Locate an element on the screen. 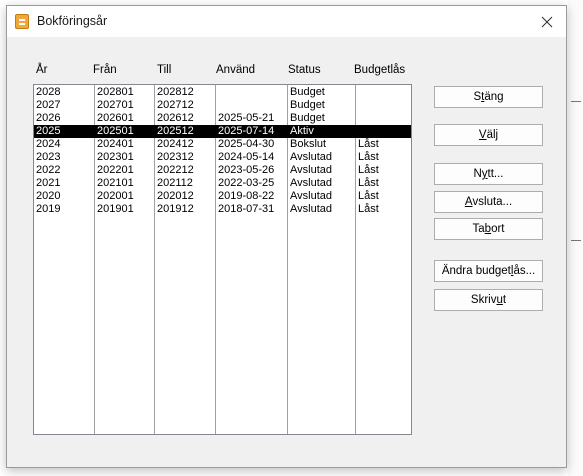  to-cell: 202512 is located at coordinates (175, 131).